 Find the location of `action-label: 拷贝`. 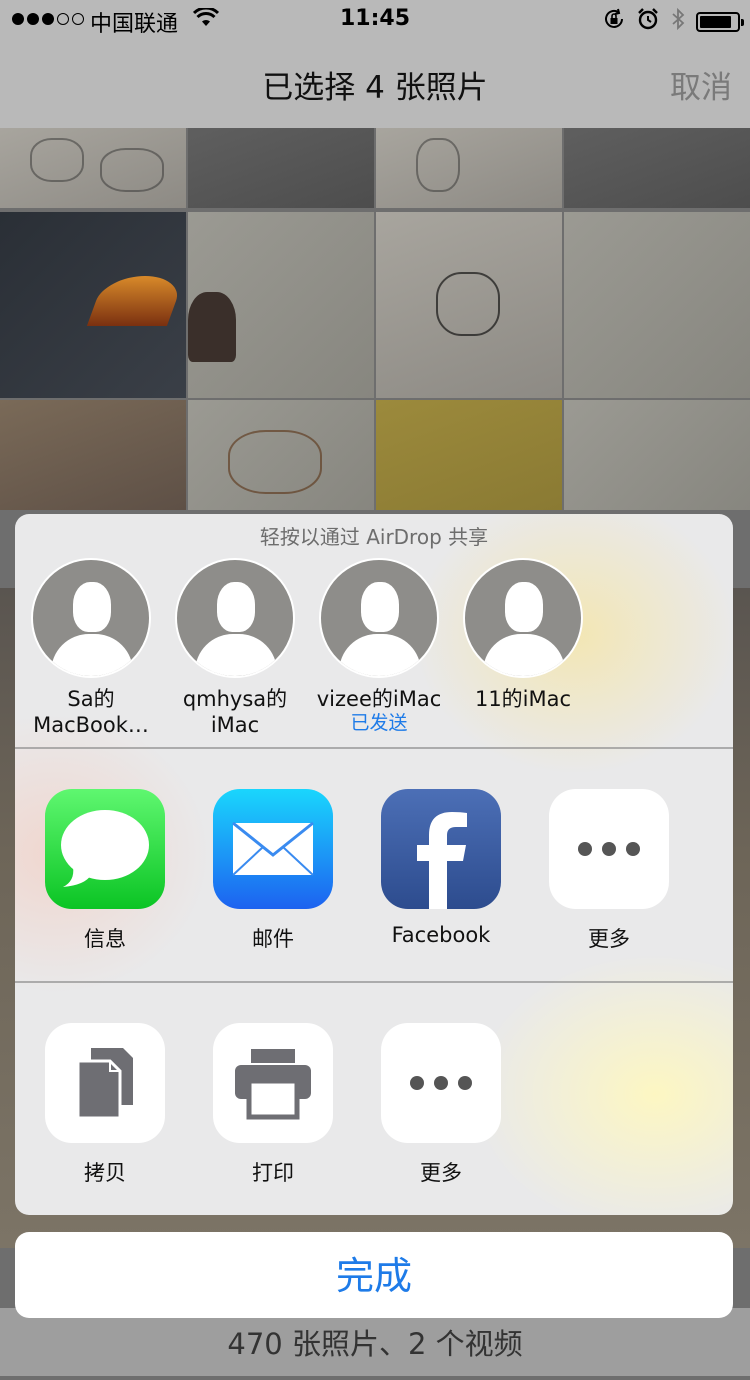

action-label: 拷贝 is located at coordinates (105, 1173).